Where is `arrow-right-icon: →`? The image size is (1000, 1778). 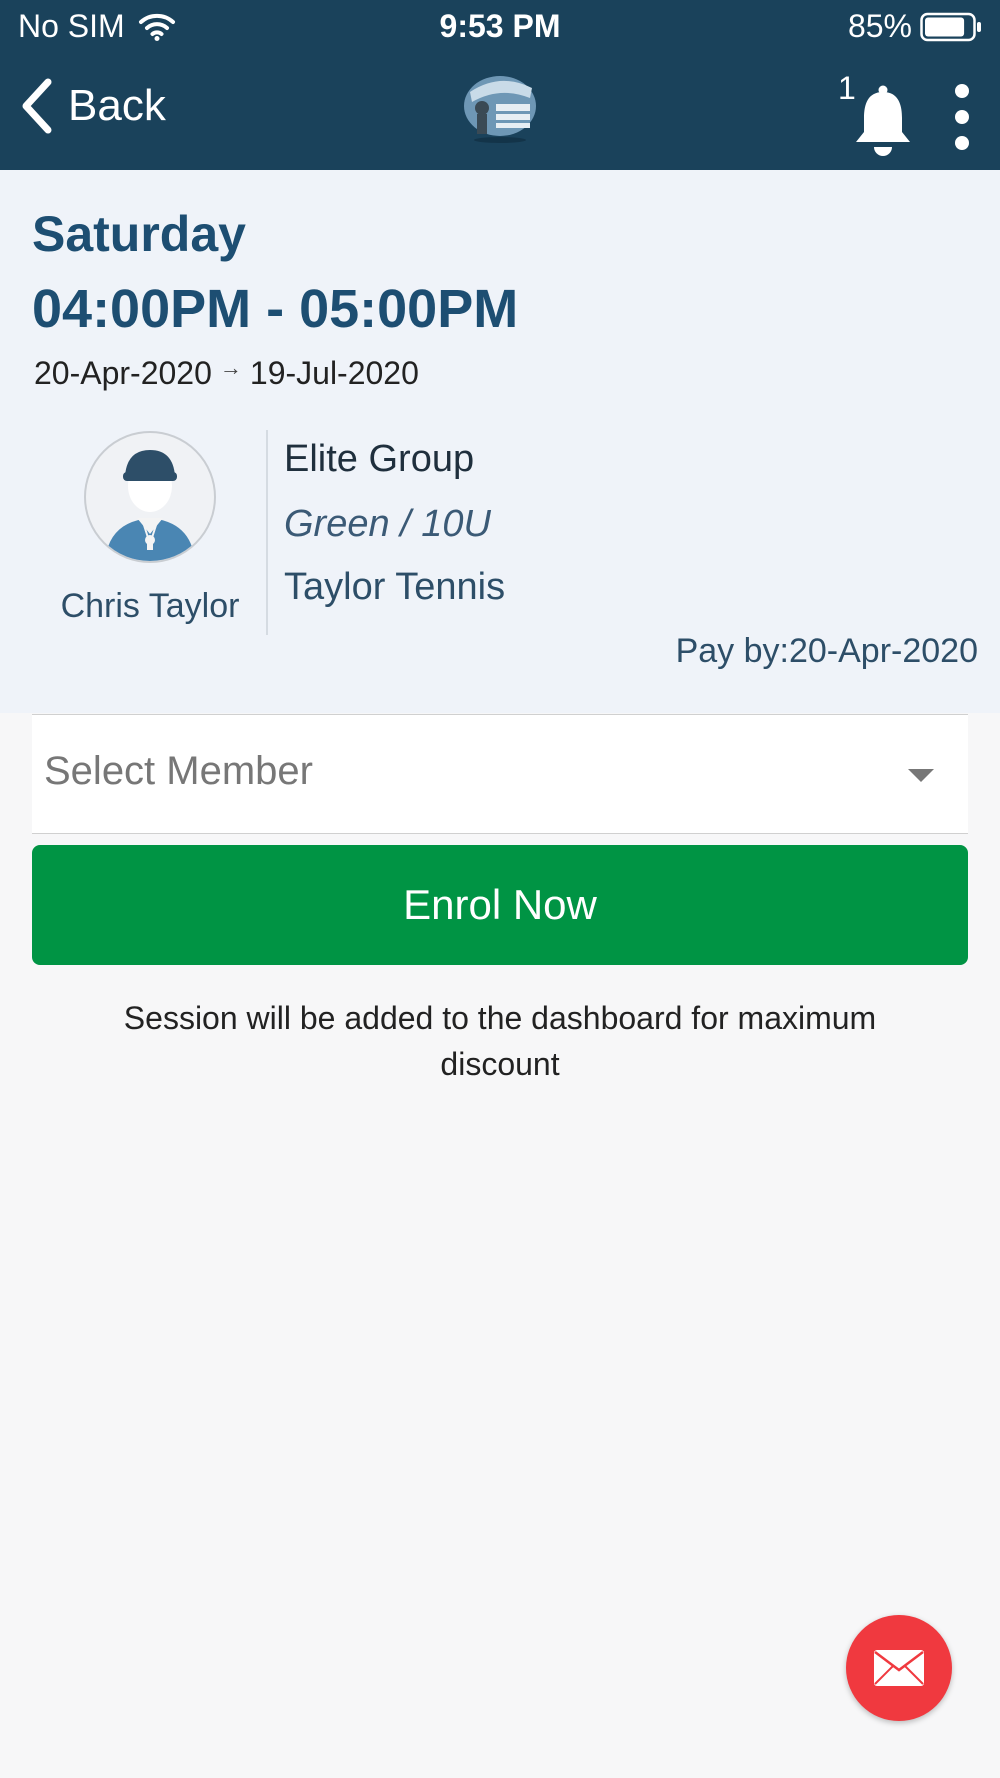 arrow-right-icon: → is located at coordinates (230, 367).